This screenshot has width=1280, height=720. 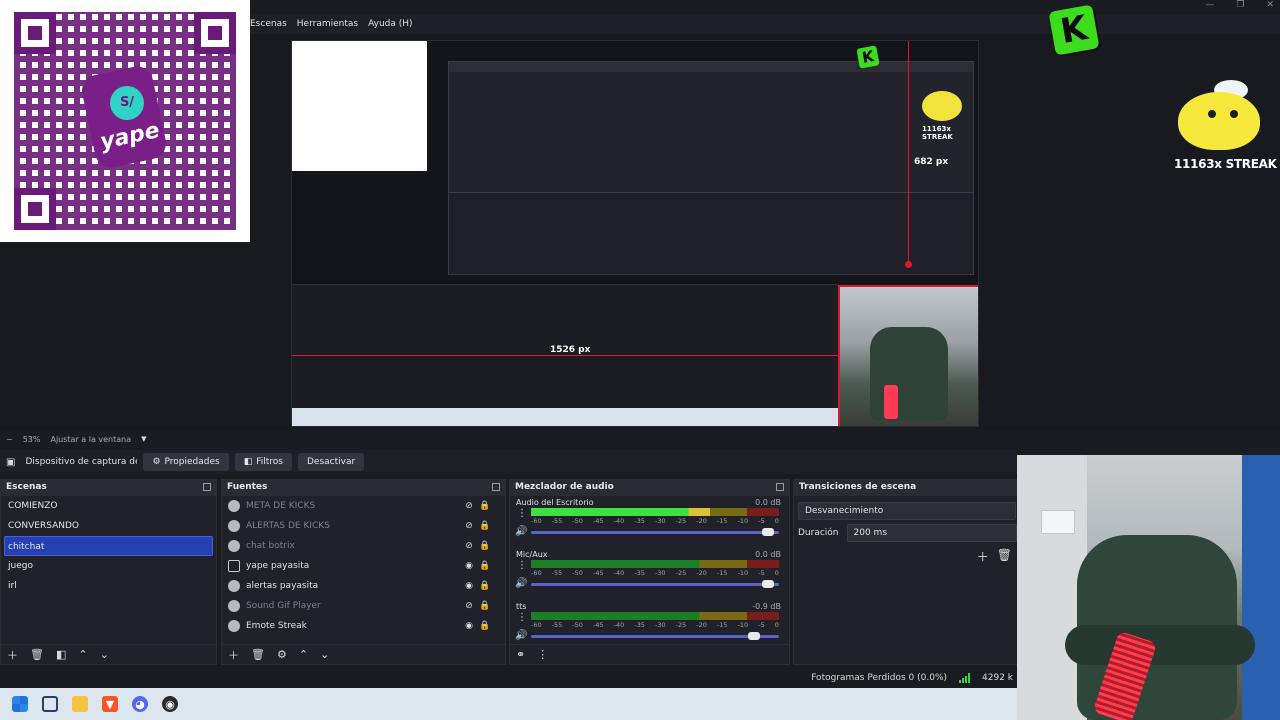 I want to click on zoom-out-button: −, so click(x=9, y=439).